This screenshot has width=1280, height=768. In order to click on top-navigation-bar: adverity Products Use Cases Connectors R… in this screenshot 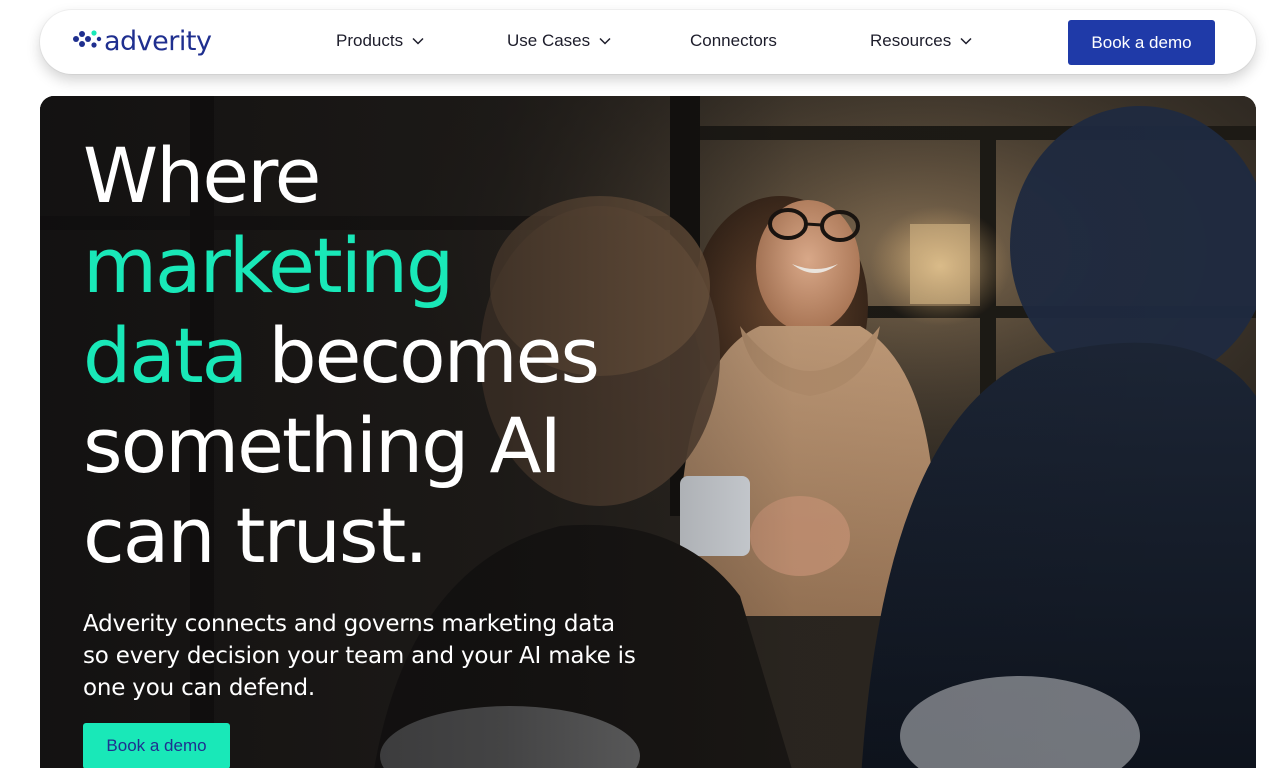, I will do `click(648, 42)`.